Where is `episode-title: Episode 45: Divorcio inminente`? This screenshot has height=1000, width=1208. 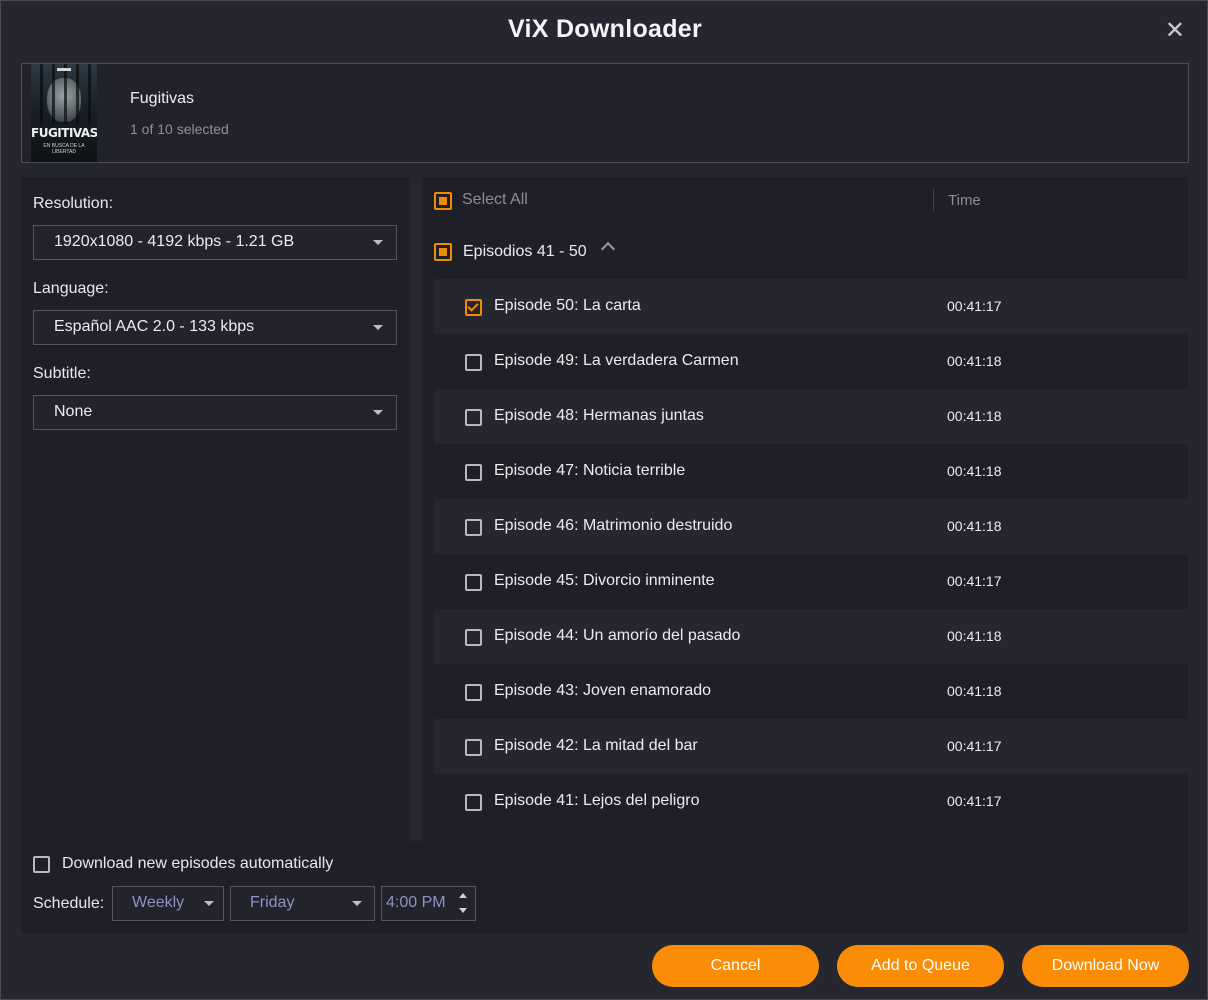 episode-title: Episode 45: Divorcio inminente is located at coordinates (604, 580).